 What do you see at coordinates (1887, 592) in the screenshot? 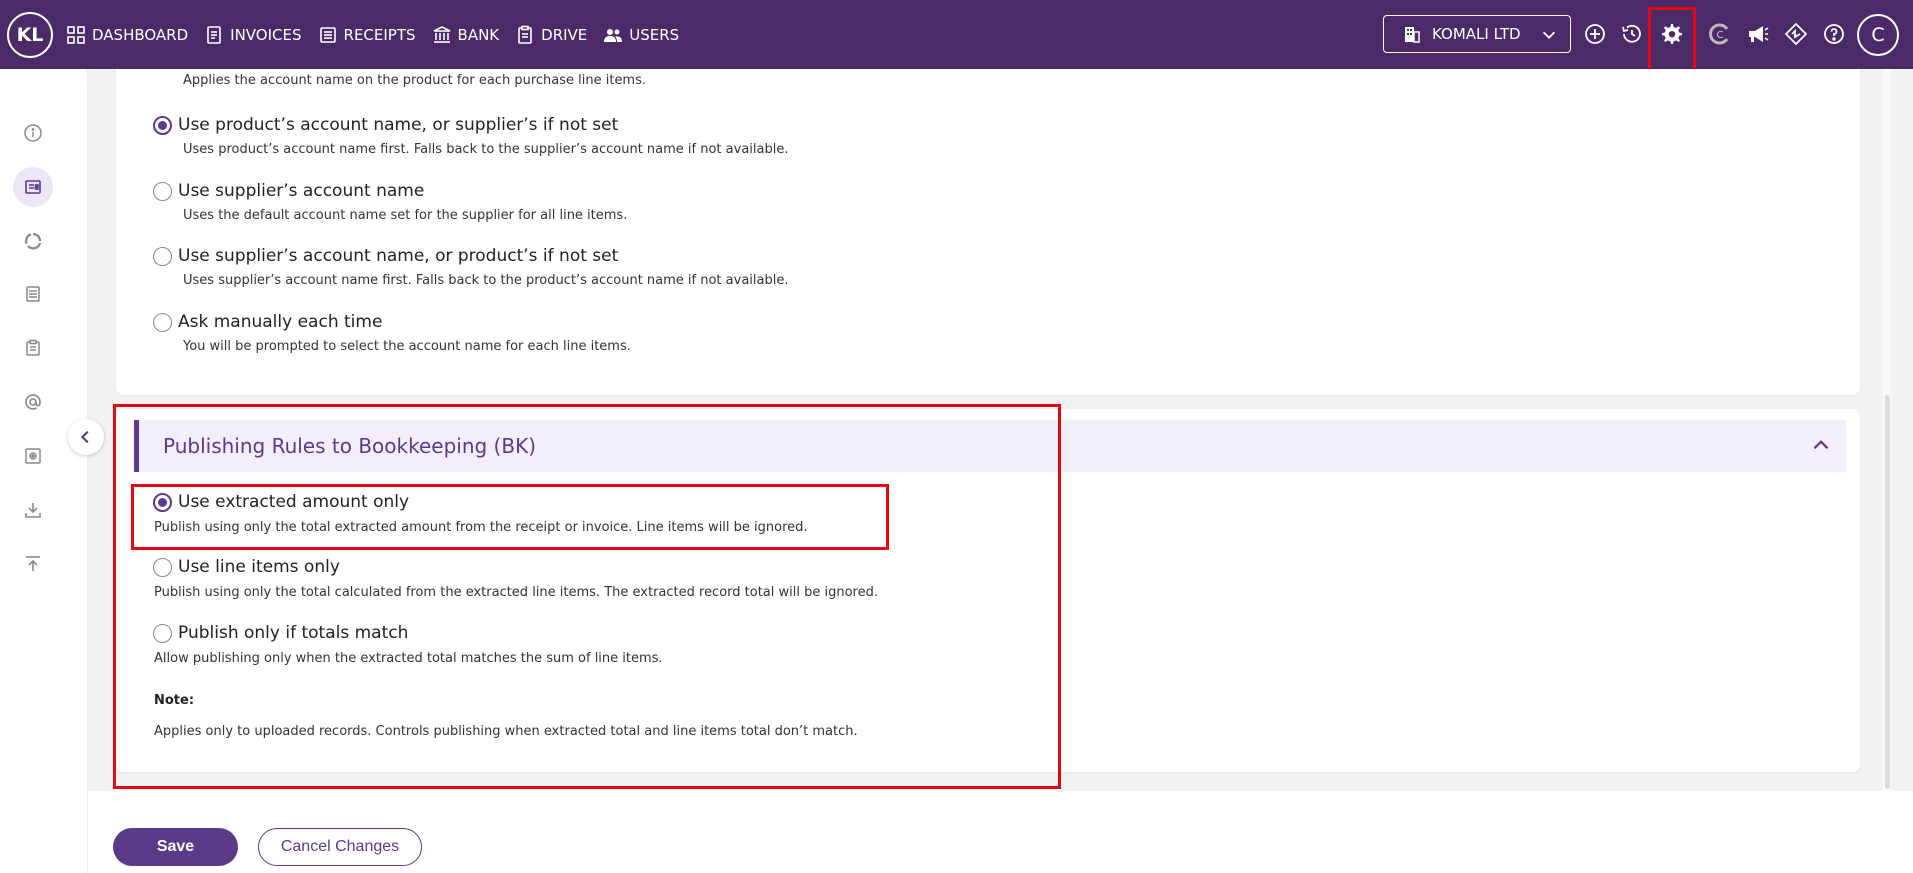
I see `scrollbar-thumb` at bounding box center [1887, 592].